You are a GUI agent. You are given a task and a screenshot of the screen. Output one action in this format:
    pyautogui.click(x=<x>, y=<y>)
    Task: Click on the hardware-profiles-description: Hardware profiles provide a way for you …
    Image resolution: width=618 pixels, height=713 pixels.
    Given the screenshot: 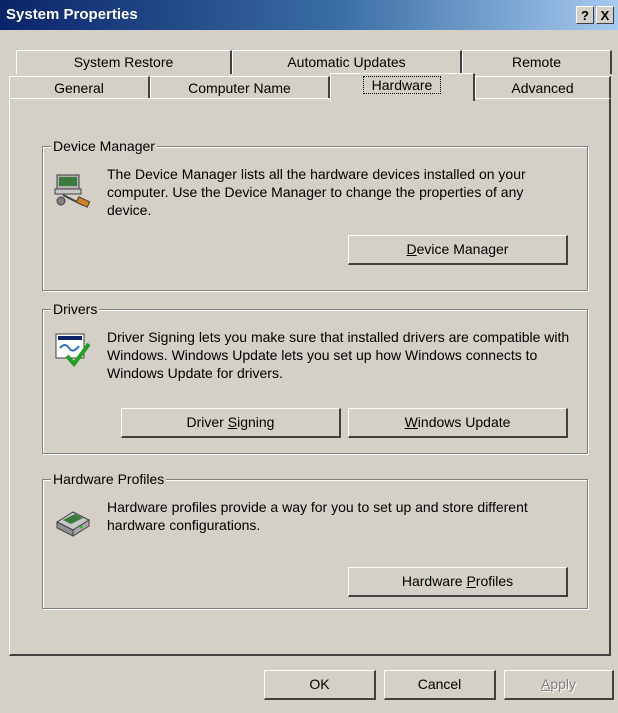 What is the action you would take?
    pyautogui.click(x=317, y=516)
    